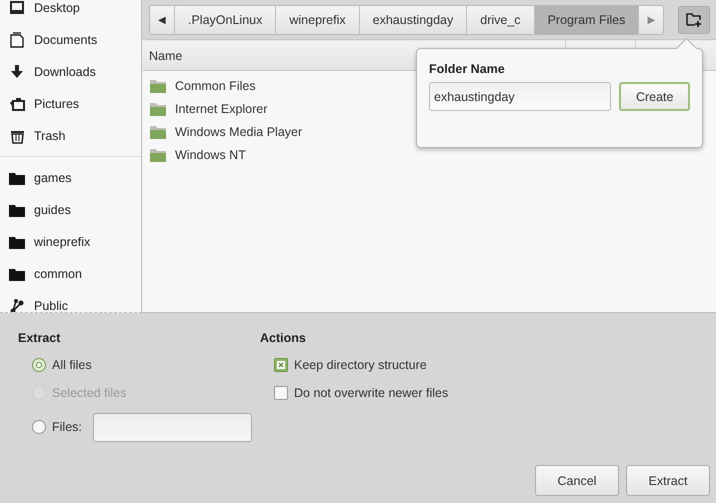  What do you see at coordinates (283, 339) in the screenshot?
I see `section-heading: Actions` at bounding box center [283, 339].